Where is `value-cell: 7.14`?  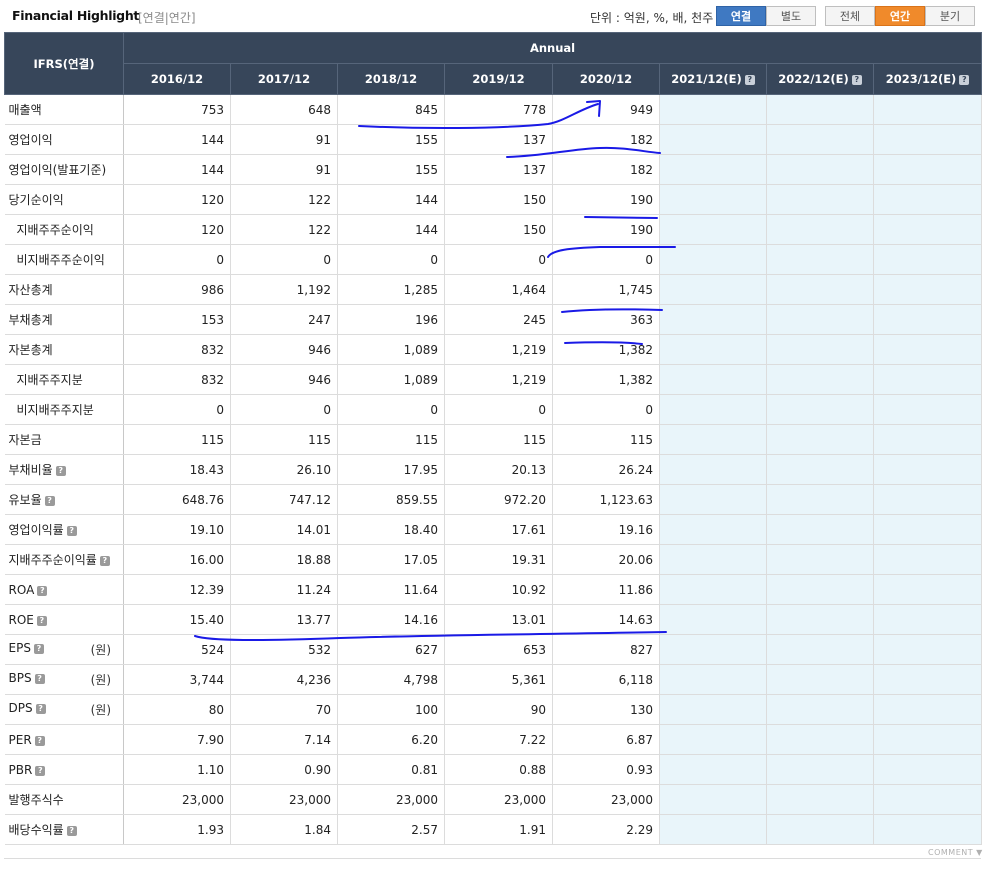
value-cell: 7.14 is located at coordinates (284, 739).